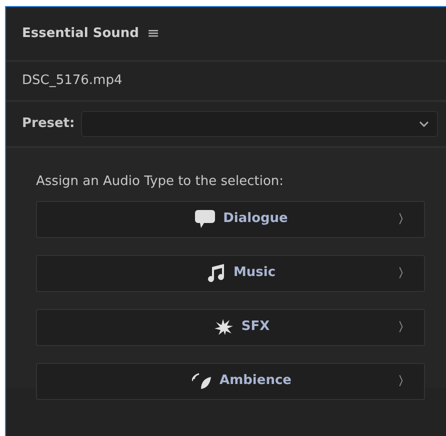 This screenshot has width=446, height=436. I want to click on panel-title: Essential Sound, so click(80, 33).